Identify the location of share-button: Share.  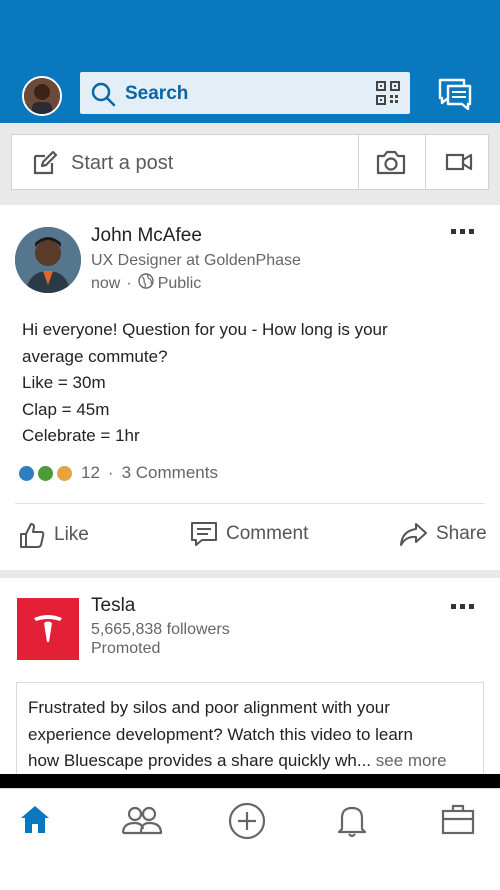
(442, 534).